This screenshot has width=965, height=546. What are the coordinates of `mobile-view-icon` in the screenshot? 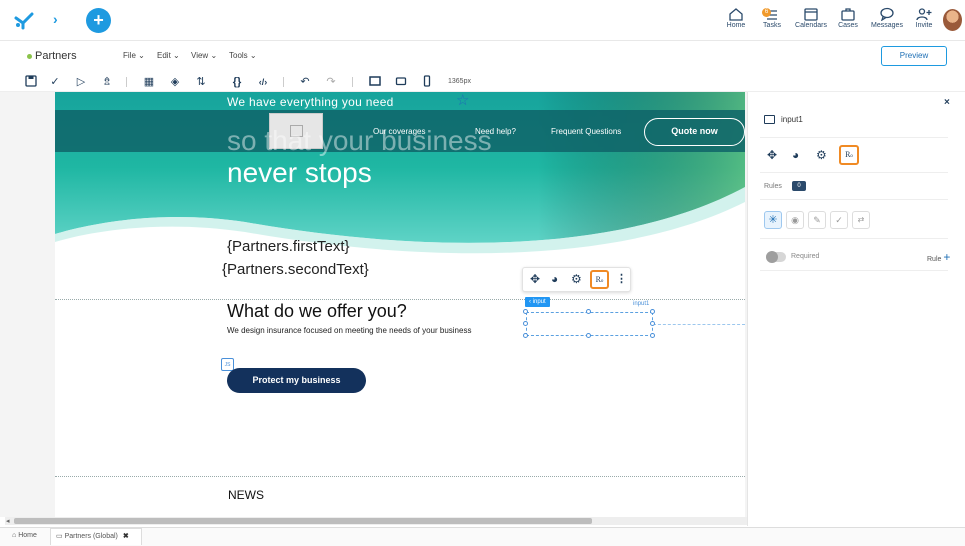 It's located at (427, 82).